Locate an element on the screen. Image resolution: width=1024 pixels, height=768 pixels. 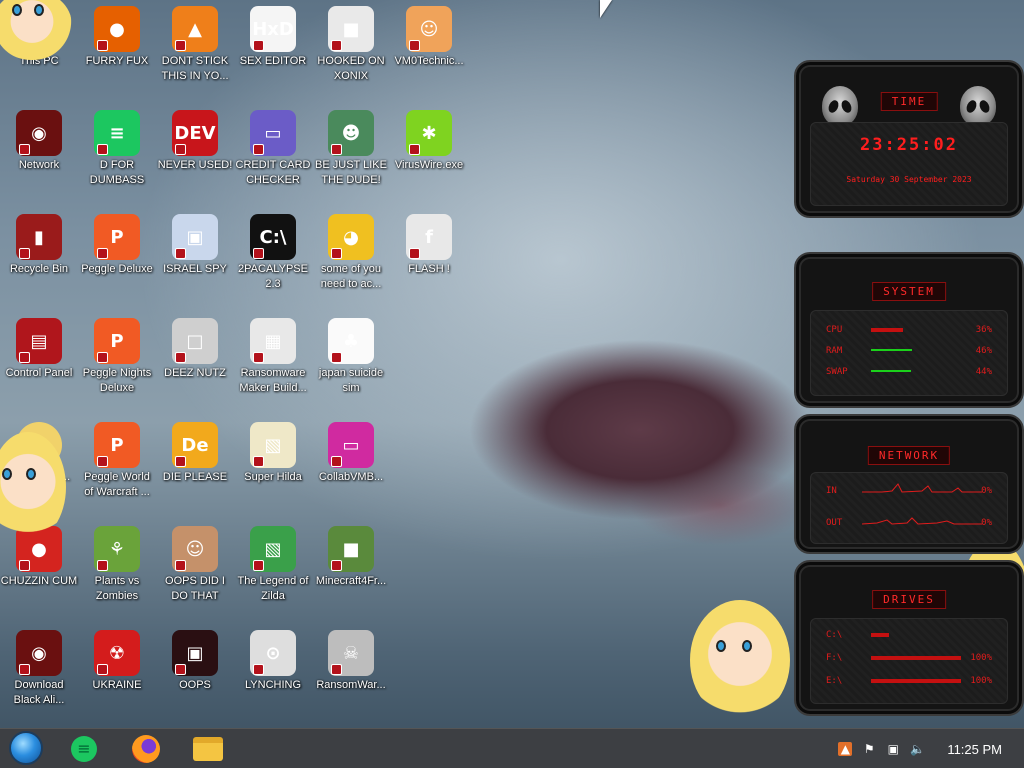
desktop-icon: ☺ OOPS DID I DO THAT is located at coordinates (195, 563).